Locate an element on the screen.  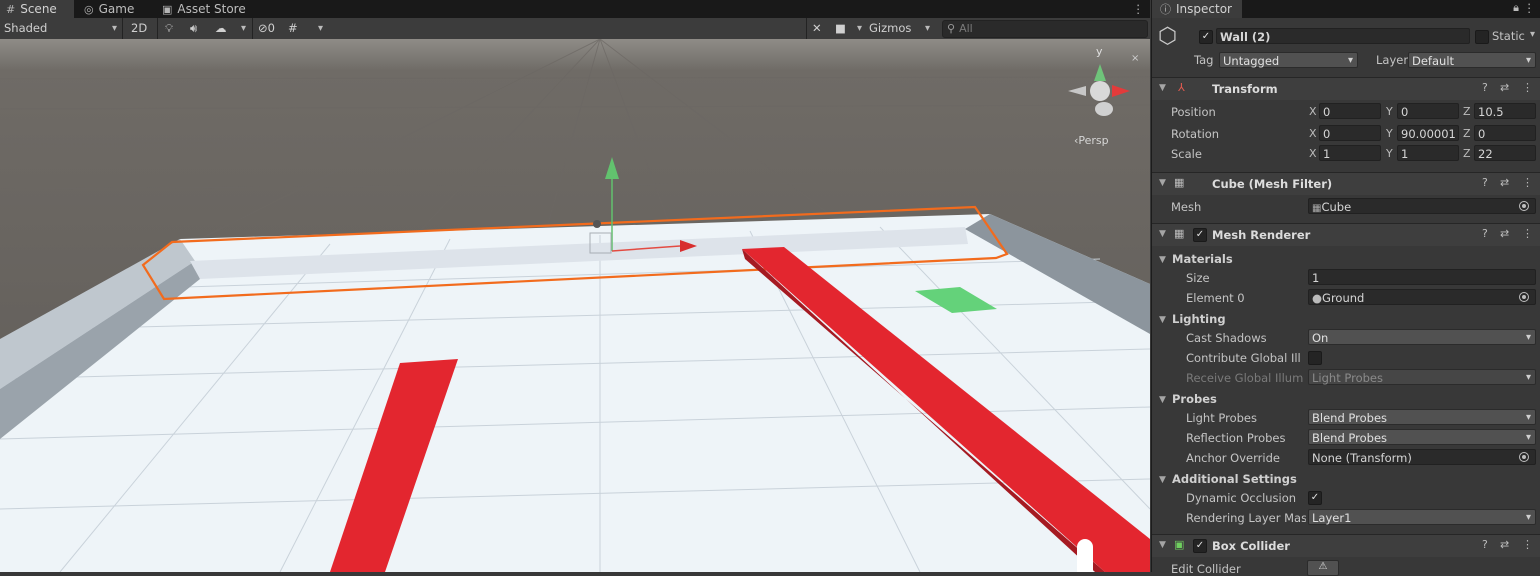
lightbulb-icon: 💡︎ is located at coordinates (169, 28).